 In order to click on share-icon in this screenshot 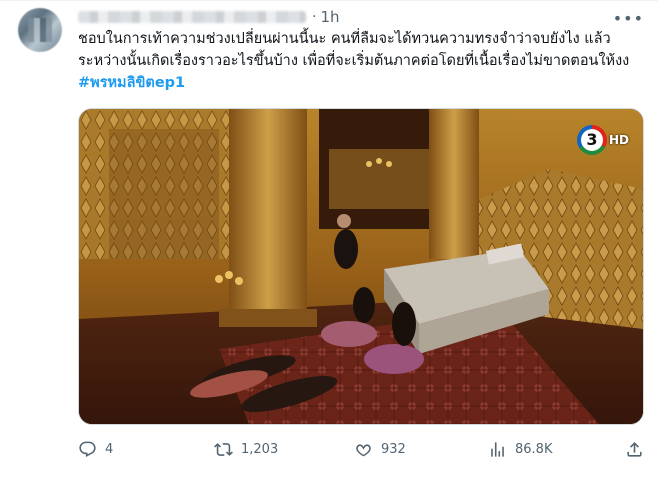, I will do `click(634, 449)`.